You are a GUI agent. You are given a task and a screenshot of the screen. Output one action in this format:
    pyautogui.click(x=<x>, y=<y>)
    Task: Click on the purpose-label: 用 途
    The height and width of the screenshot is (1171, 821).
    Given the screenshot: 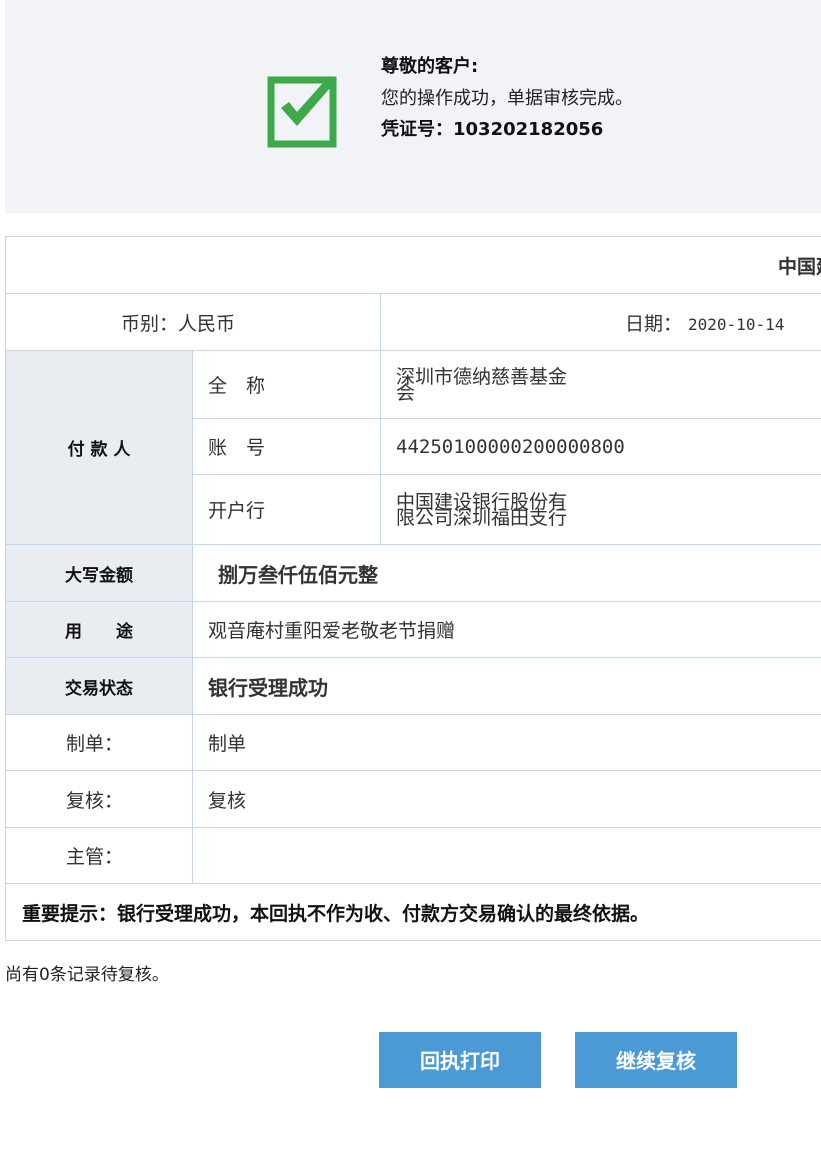 What is the action you would take?
    pyautogui.click(x=99, y=629)
    